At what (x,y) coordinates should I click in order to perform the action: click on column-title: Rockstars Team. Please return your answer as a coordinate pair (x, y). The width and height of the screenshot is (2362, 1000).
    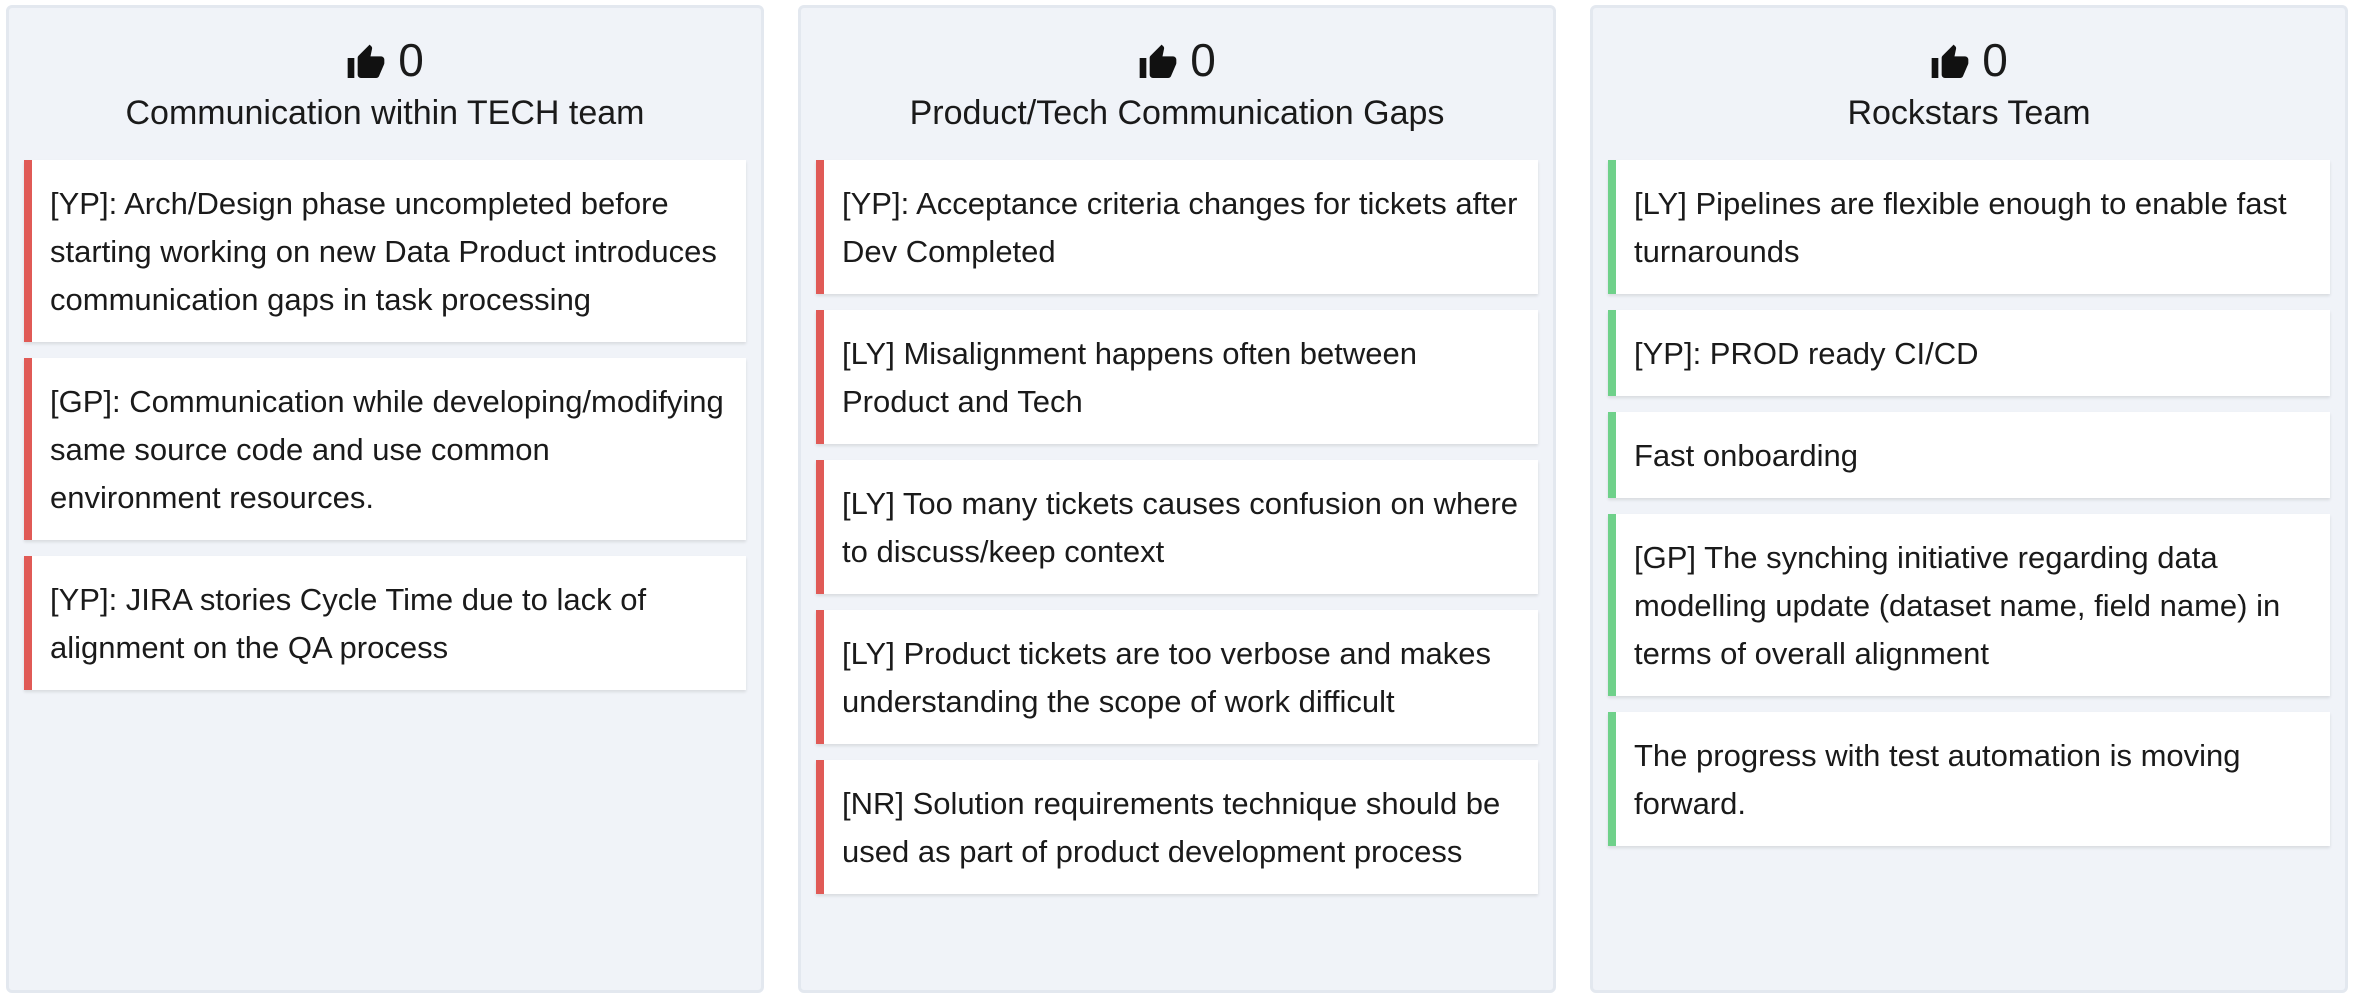
    Looking at the image, I should click on (1969, 113).